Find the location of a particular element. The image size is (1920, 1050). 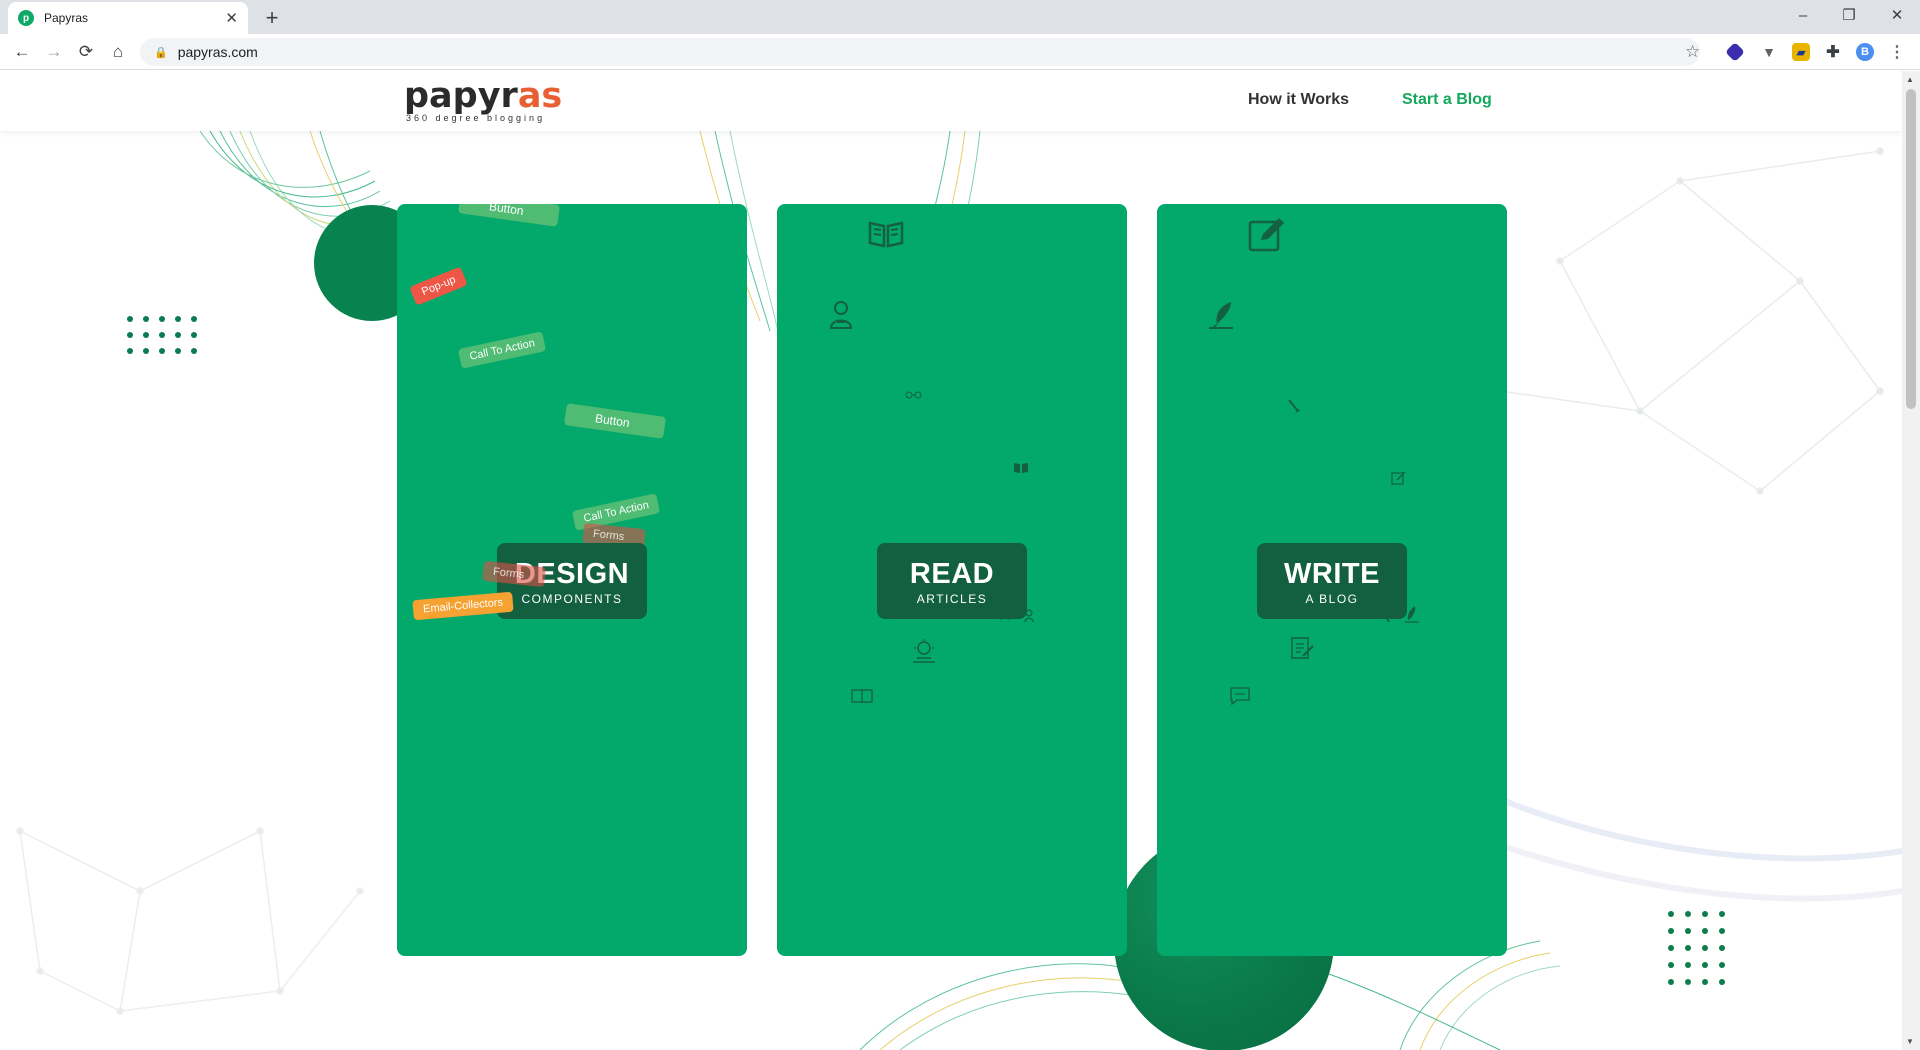

browser-toolbar: ← → ⟳ ⌂ 🔒 papyras.com ☆ ▼ ▰ ✚ B ⋮ is located at coordinates (960, 52).